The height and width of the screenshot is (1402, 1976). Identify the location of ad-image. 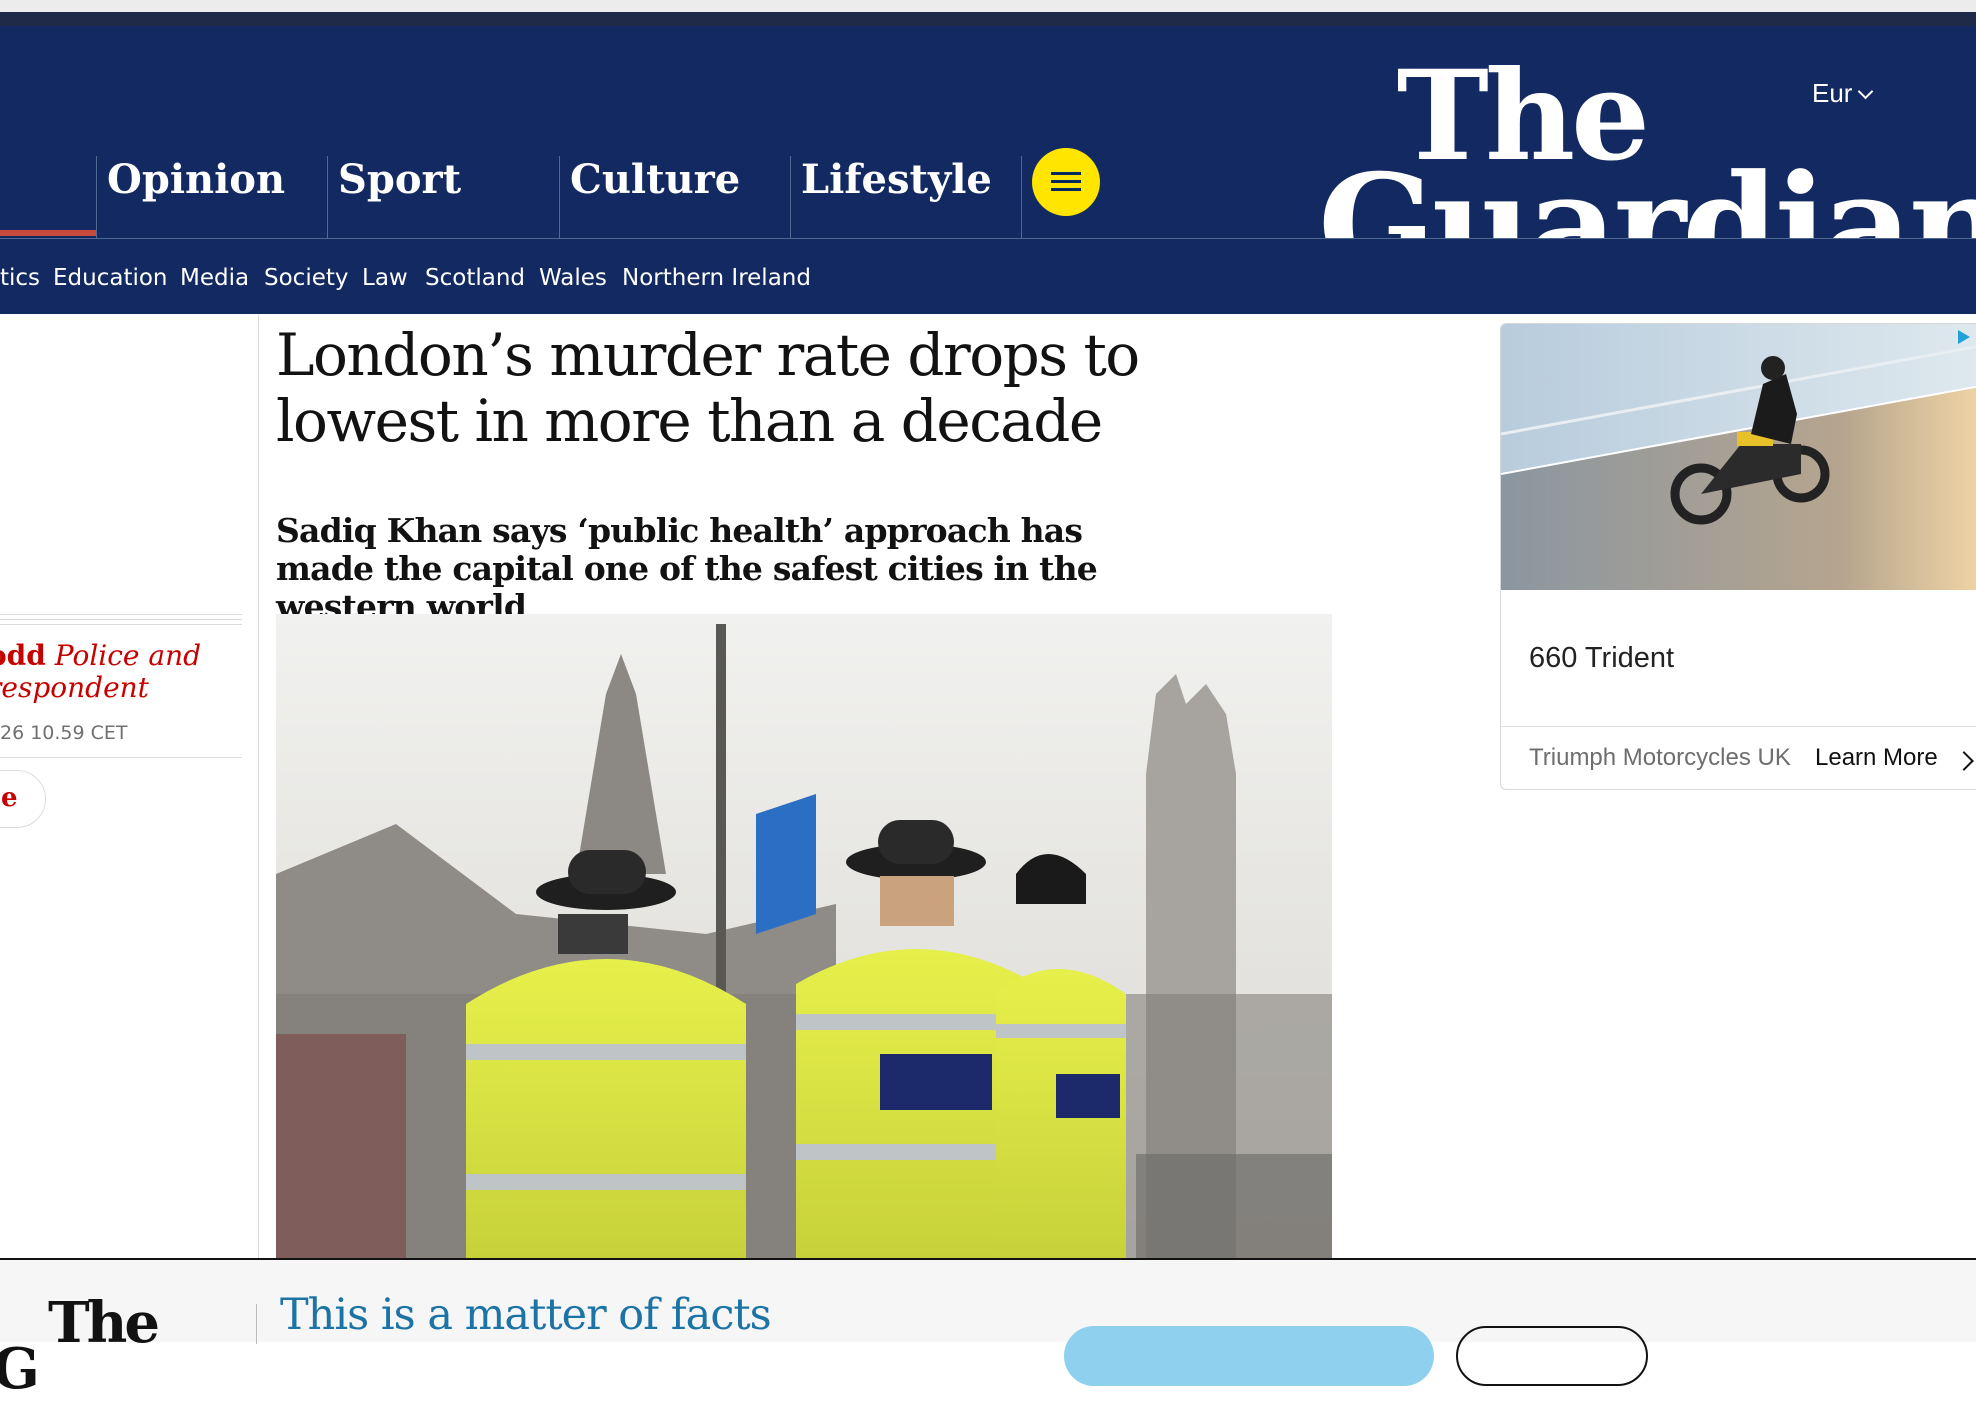
(1738, 457).